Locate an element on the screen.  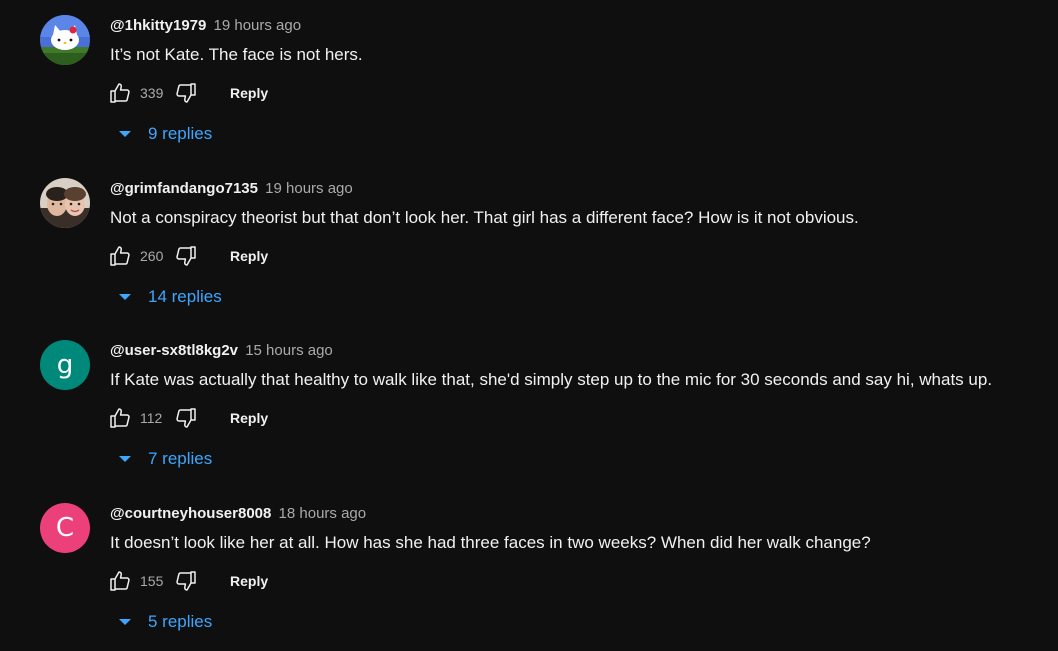
like-count: 112 is located at coordinates (151, 418).